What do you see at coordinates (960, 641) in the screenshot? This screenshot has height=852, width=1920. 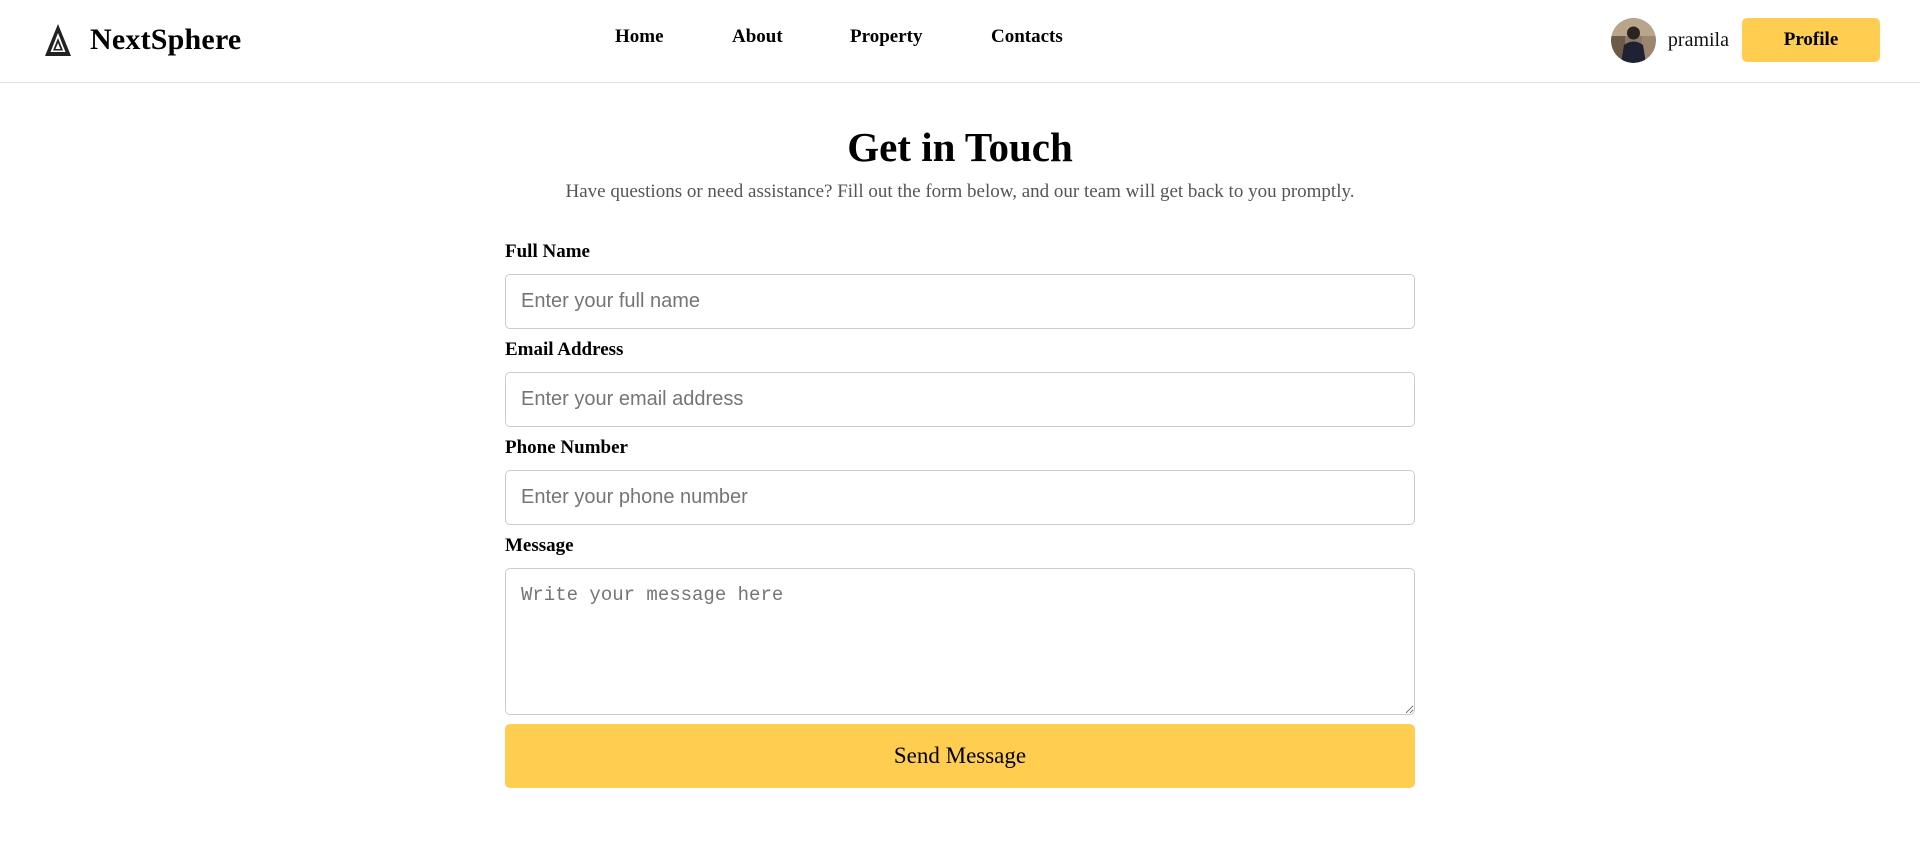 I see `message-textarea` at bounding box center [960, 641].